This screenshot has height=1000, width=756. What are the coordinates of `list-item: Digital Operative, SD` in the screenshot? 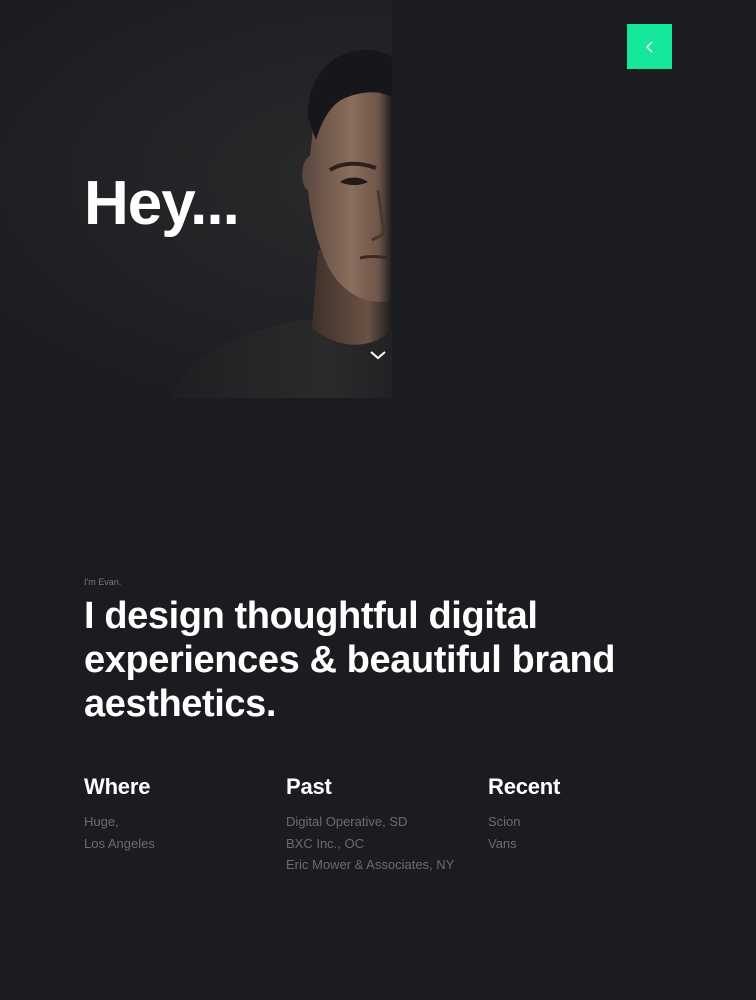 It's located at (347, 821).